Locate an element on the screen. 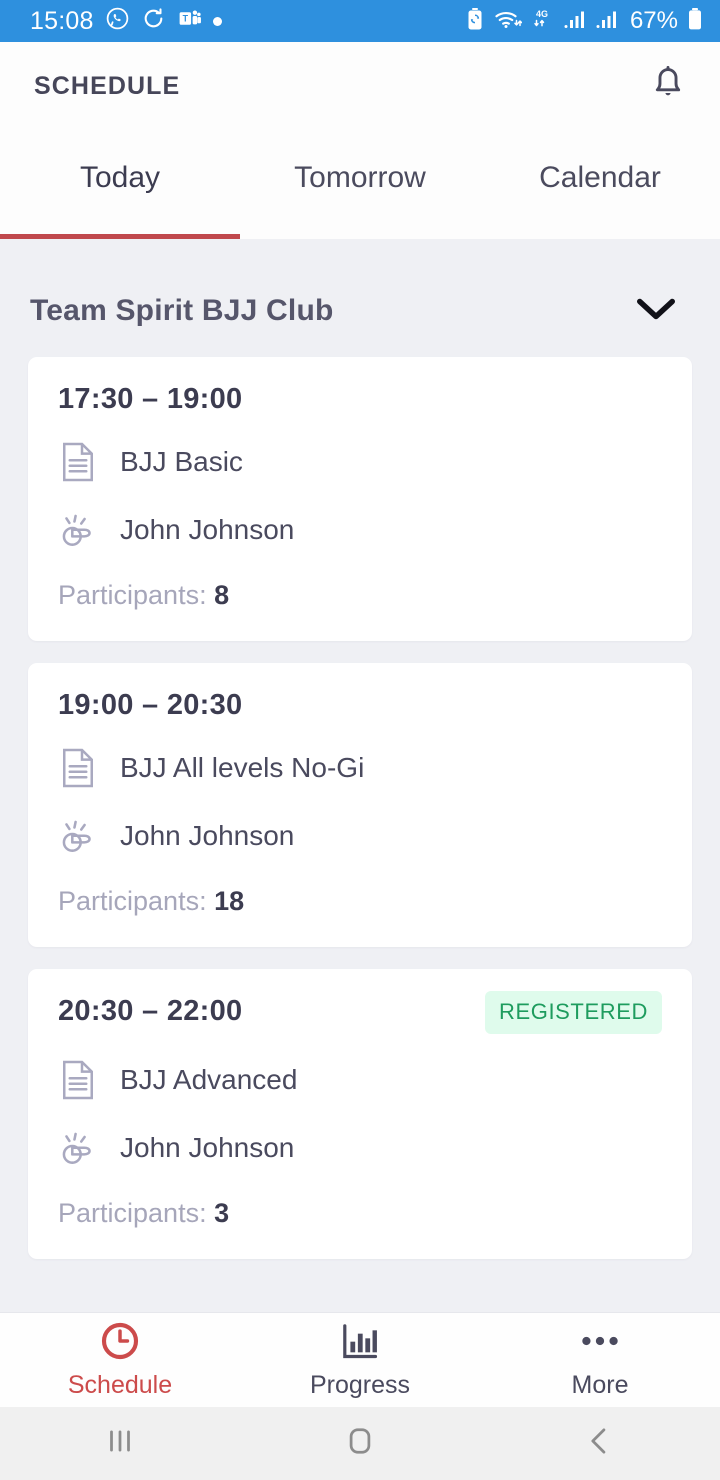 This screenshot has width=720, height=1480. chevron-down-icon is located at coordinates (656, 311).